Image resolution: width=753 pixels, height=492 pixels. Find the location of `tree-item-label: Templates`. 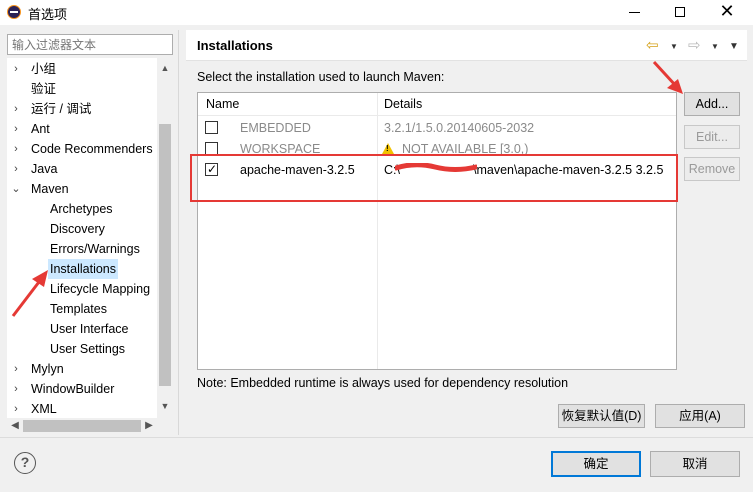

tree-item-label: Templates is located at coordinates (78, 309).